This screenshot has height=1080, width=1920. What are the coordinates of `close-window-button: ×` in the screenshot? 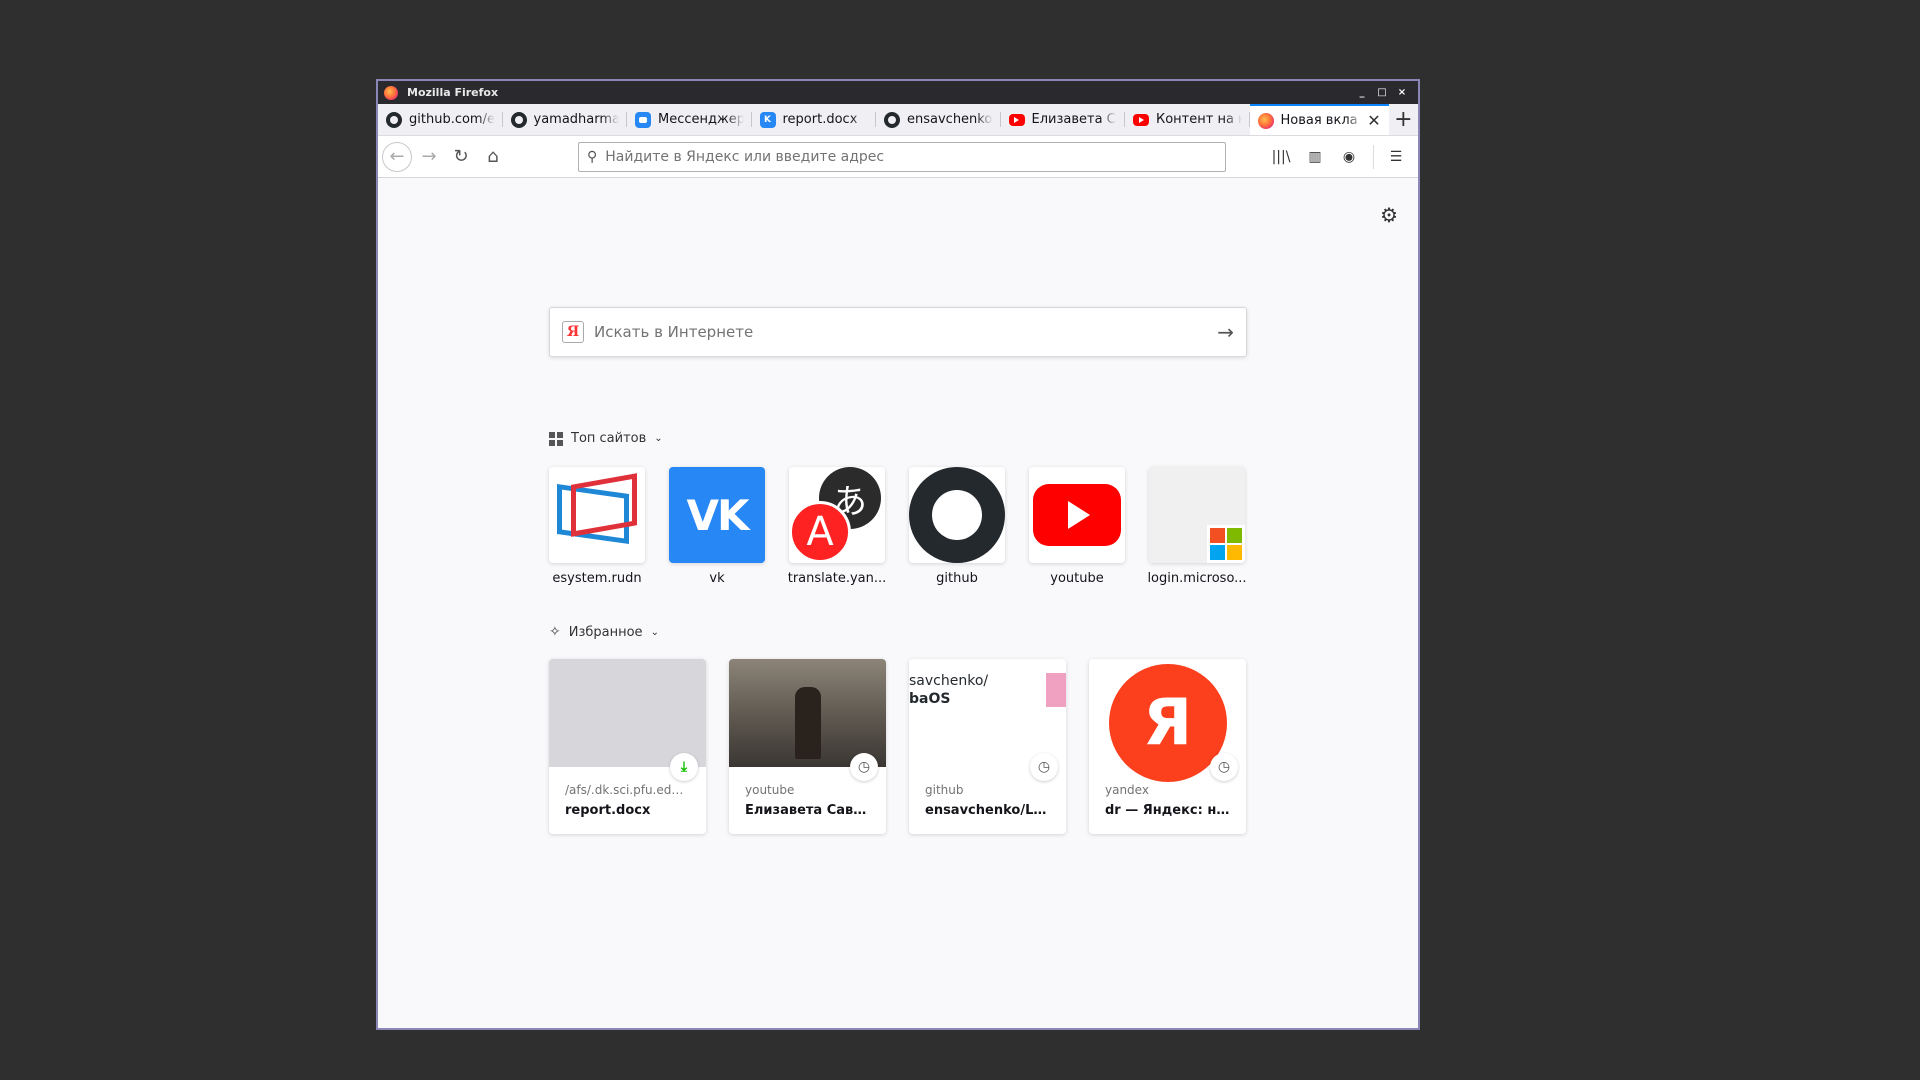 It's located at (1402, 92).